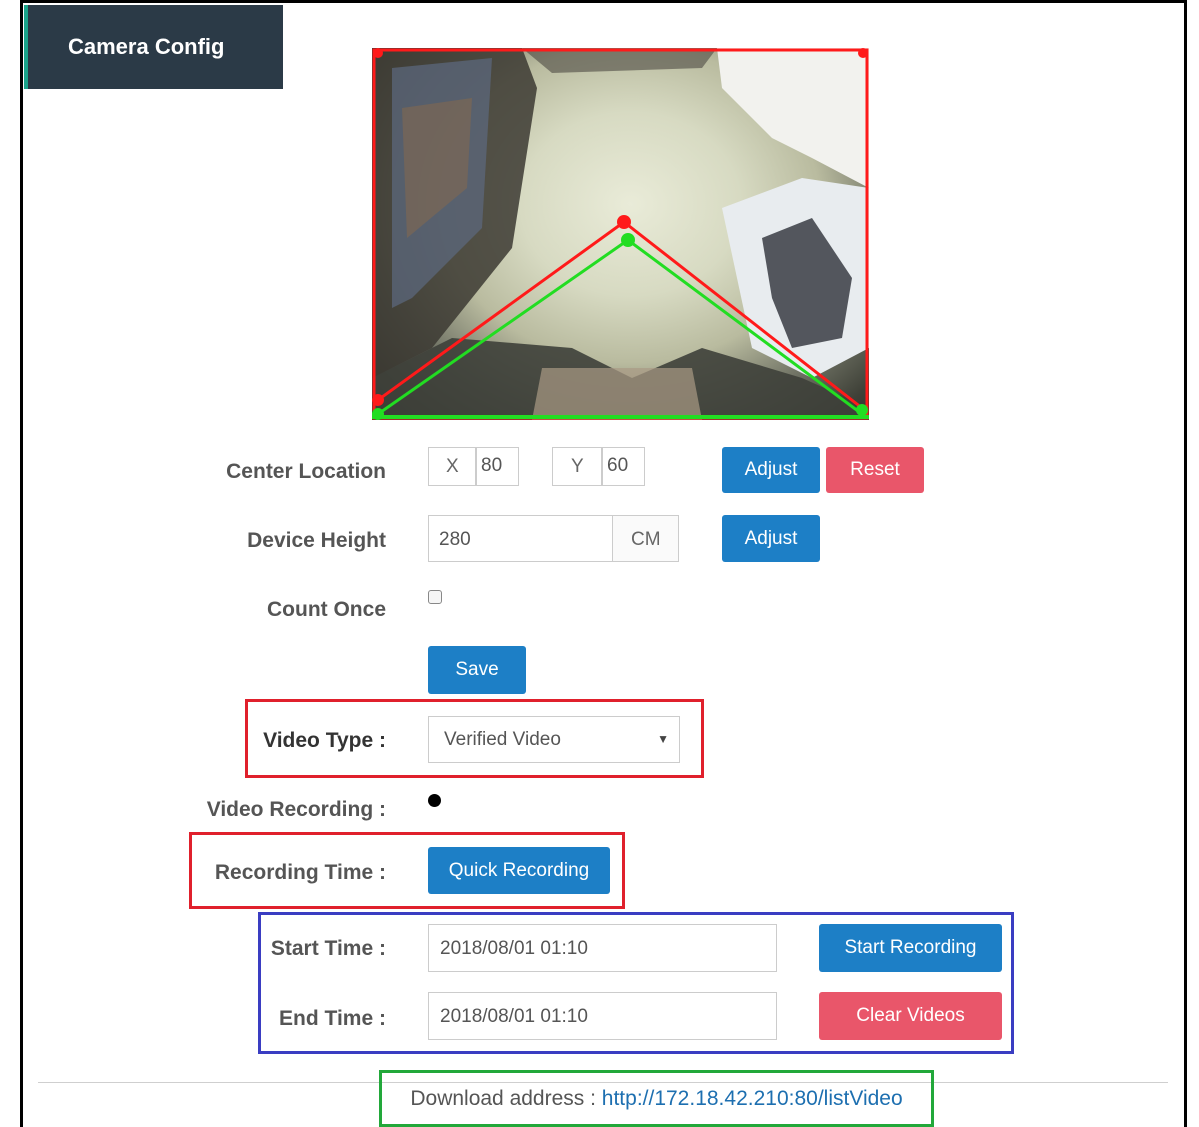 The height and width of the screenshot is (1127, 1199). I want to click on camera-preview, so click(620, 234).